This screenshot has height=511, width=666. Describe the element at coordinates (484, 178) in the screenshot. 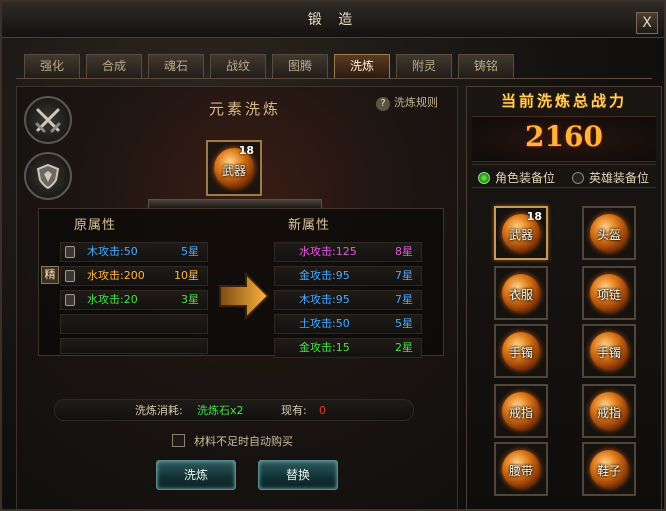

I see `radio-selected-icon` at that location.